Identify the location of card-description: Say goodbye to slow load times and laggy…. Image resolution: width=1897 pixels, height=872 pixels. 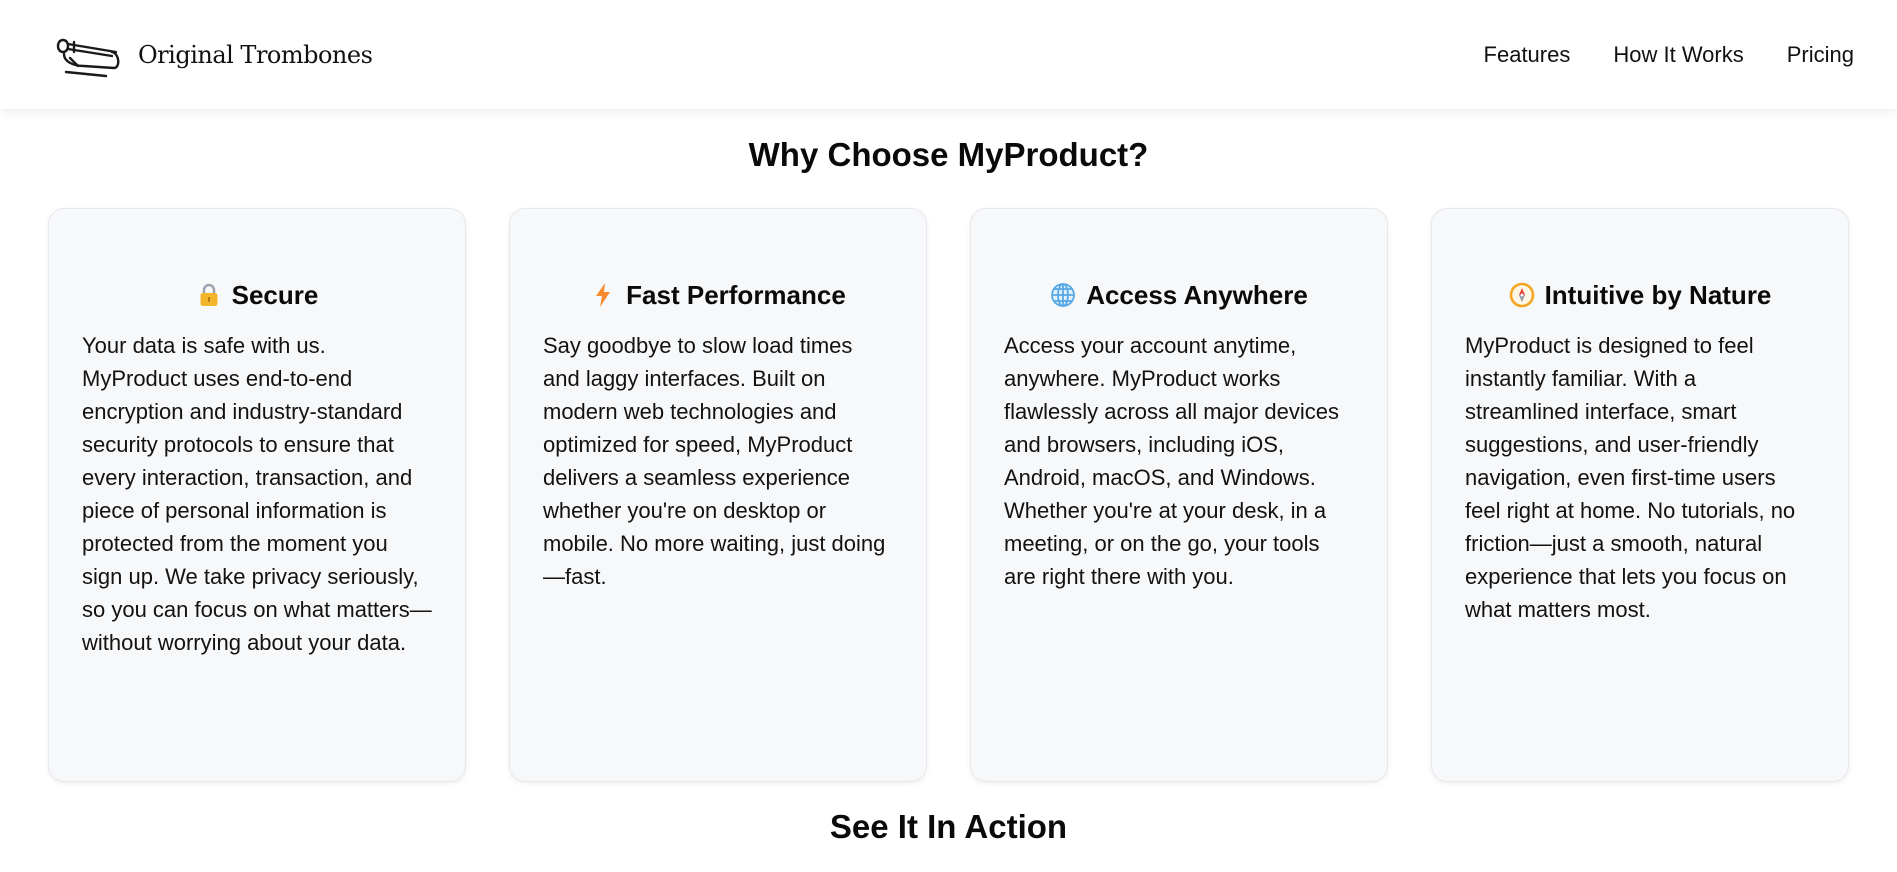
(714, 461).